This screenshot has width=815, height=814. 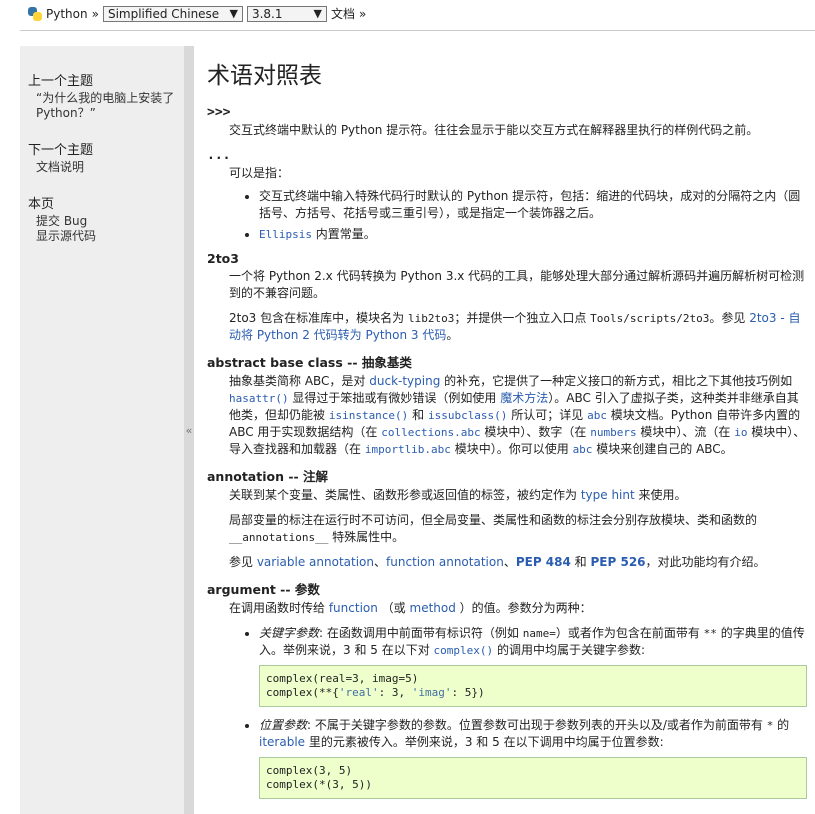 I want to click on ellipsis-link: Ellipsis, so click(x=285, y=234).